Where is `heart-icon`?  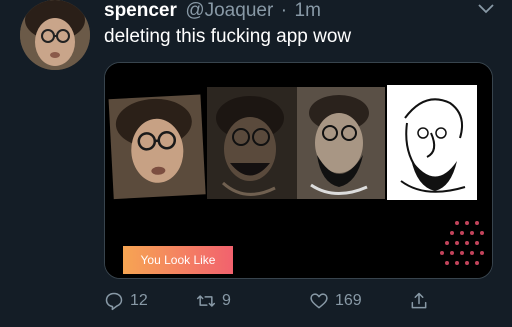
heart-icon is located at coordinates (319, 301).